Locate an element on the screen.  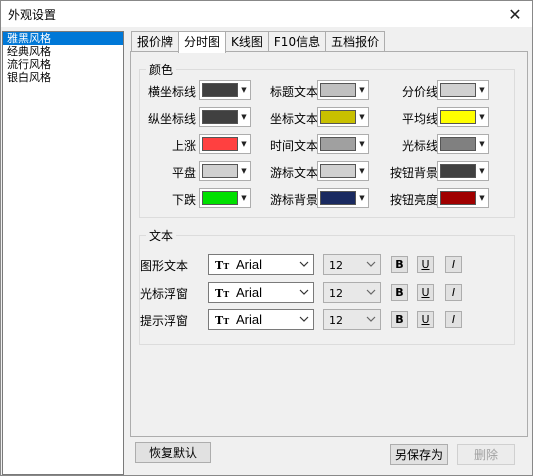
font-setting-label: 图形文本 is located at coordinates (164, 266).